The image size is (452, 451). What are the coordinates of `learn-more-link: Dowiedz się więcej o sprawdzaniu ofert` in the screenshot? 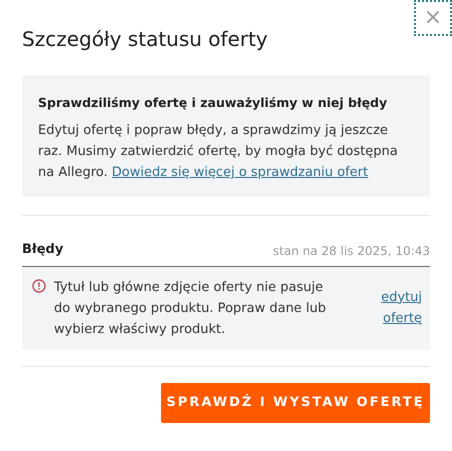 It's located at (240, 172).